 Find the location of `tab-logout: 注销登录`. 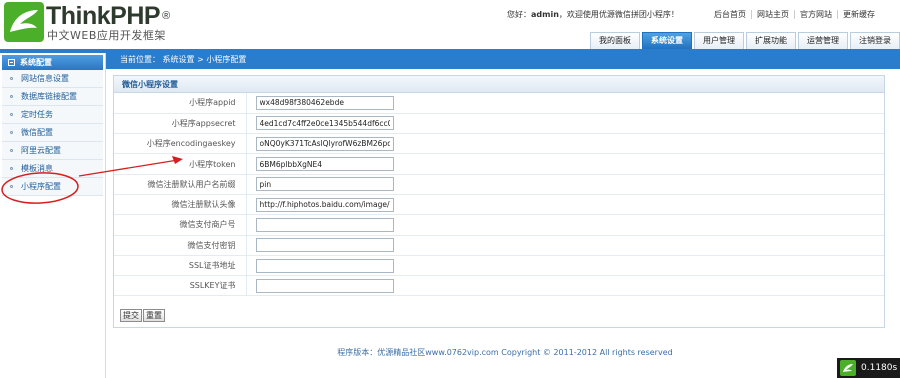

tab-logout: 注销登录 is located at coordinates (875, 40).